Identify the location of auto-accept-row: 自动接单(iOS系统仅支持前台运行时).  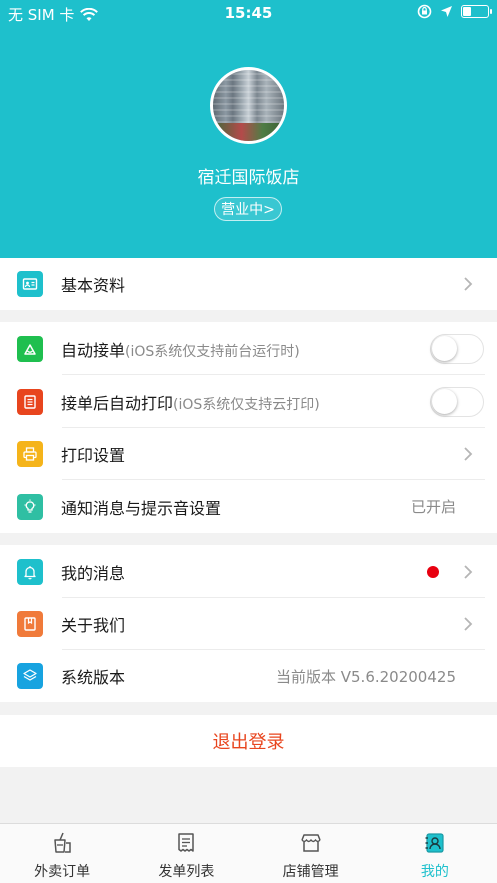
(248, 348).